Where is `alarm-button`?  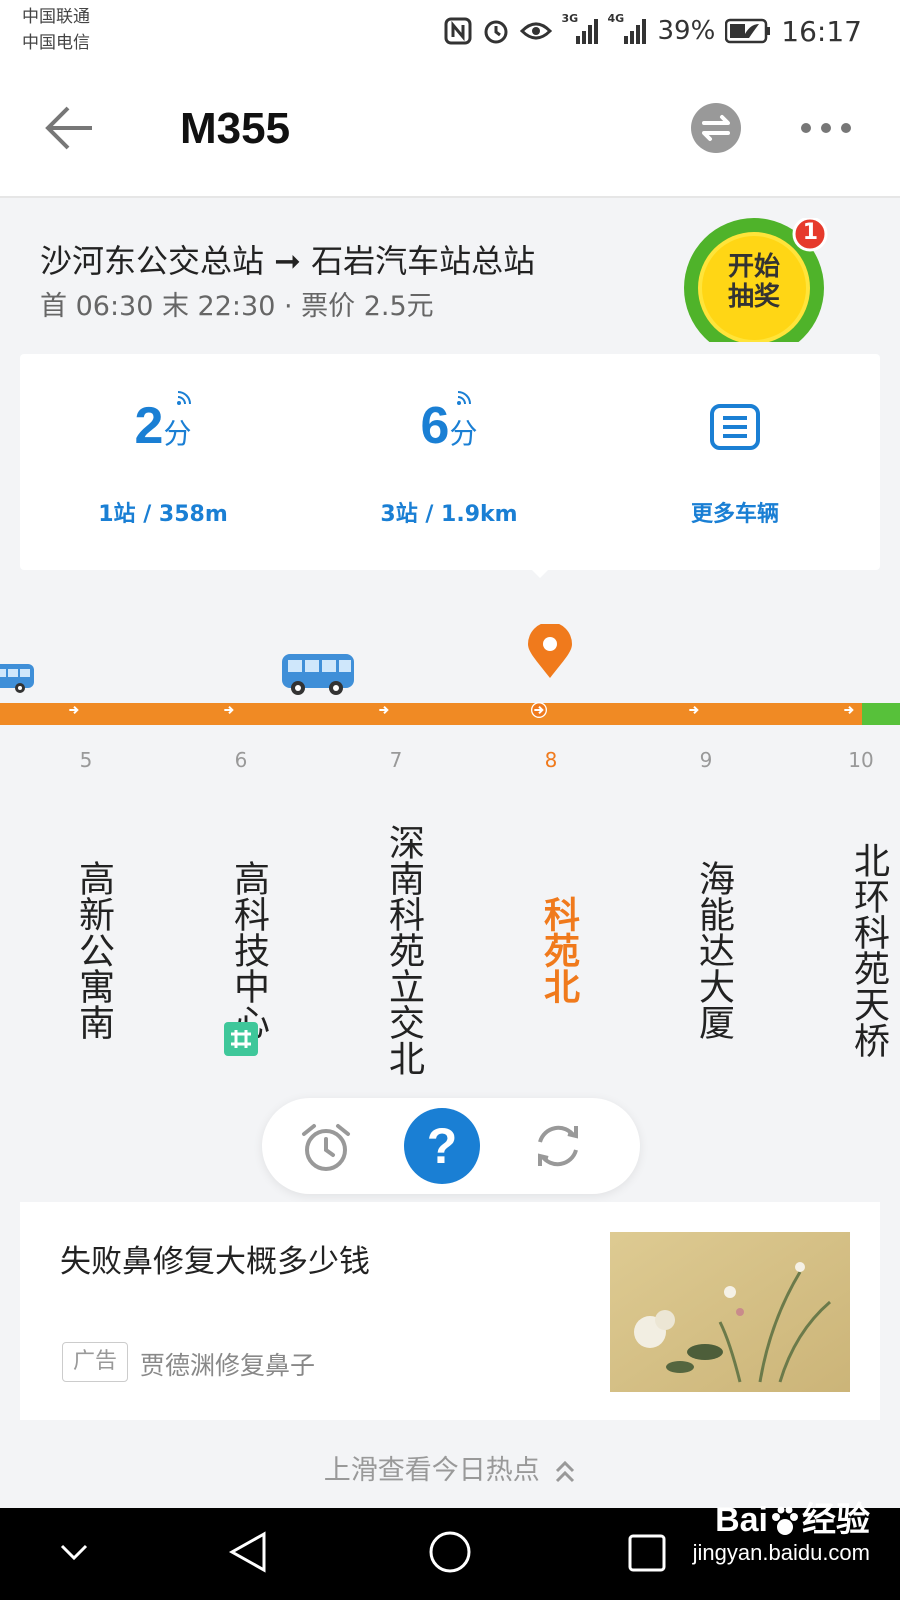 alarm-button is located at coordinates (326, 1148).